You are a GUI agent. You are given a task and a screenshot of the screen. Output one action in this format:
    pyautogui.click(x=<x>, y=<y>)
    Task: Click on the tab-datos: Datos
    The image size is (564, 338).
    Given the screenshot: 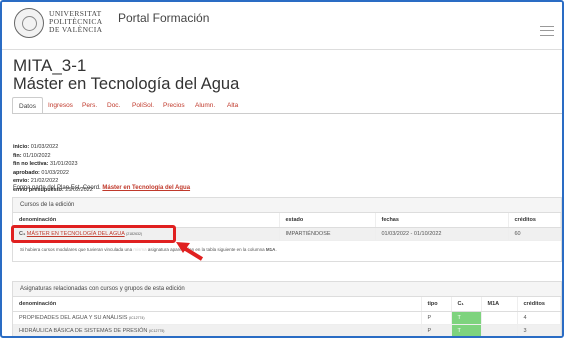 What is the action you would take?
    pyautogui.click(x=27, y=105)
    